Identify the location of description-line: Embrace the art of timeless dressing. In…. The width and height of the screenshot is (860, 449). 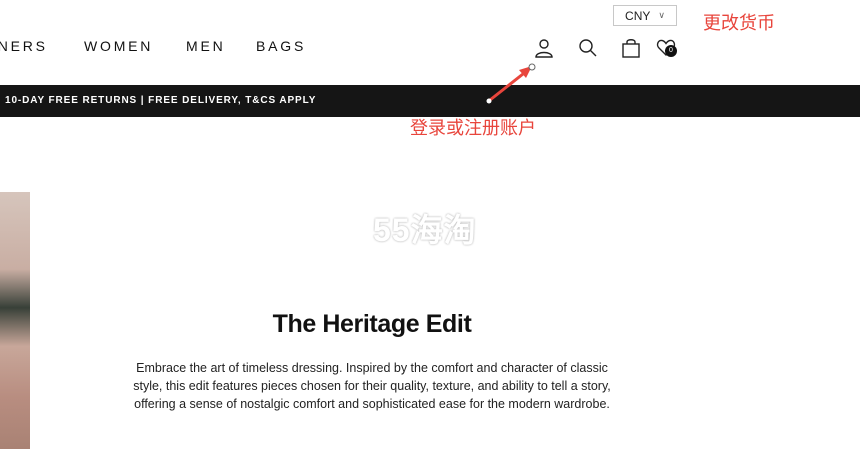
(372, 368).